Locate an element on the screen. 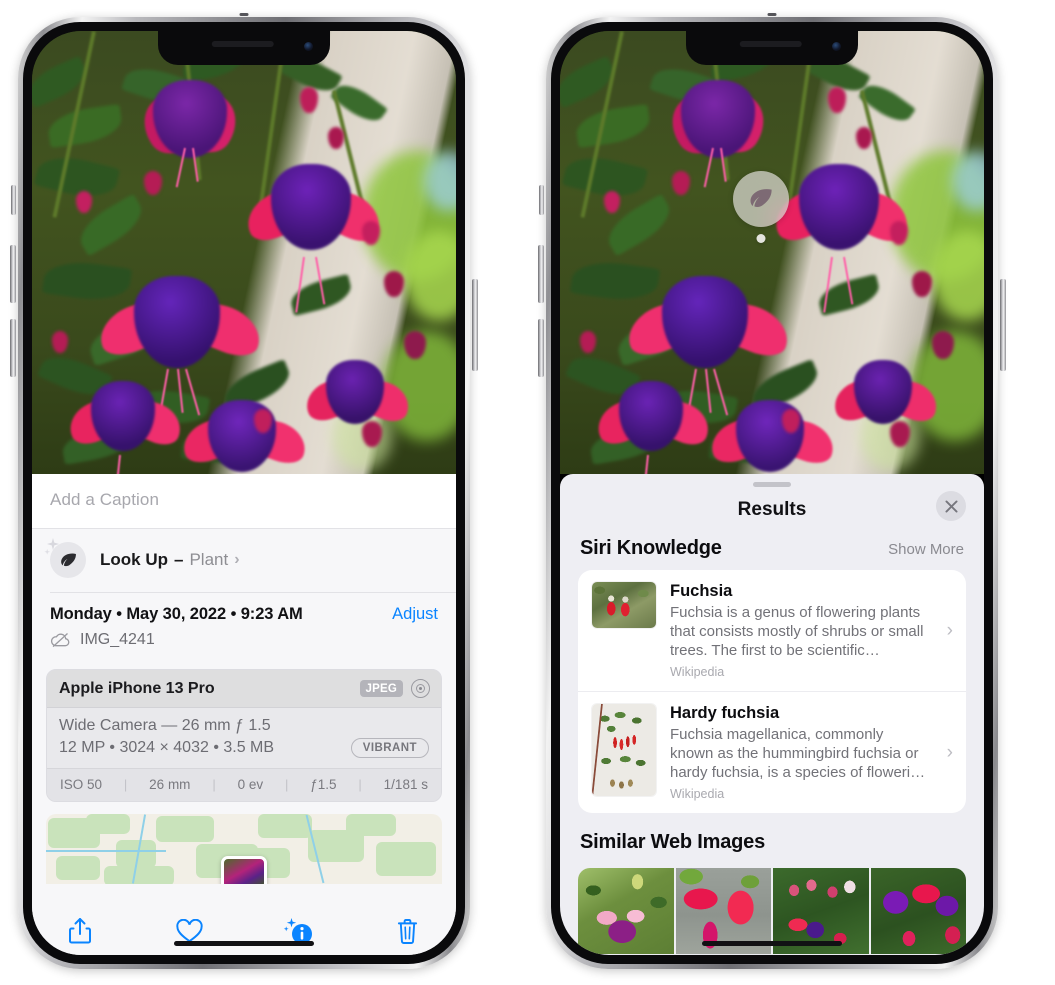 The image size is (1055, 985). siri-knowledge-title: Siri Knowledge is located at coordinates (651, 548).